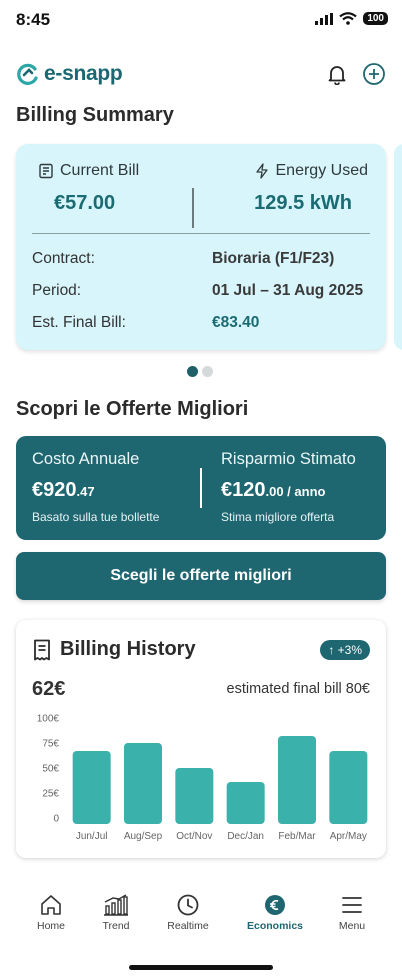 The image size is (402, 976). I want to click on app-header: e-snapp, so click(201, 74).